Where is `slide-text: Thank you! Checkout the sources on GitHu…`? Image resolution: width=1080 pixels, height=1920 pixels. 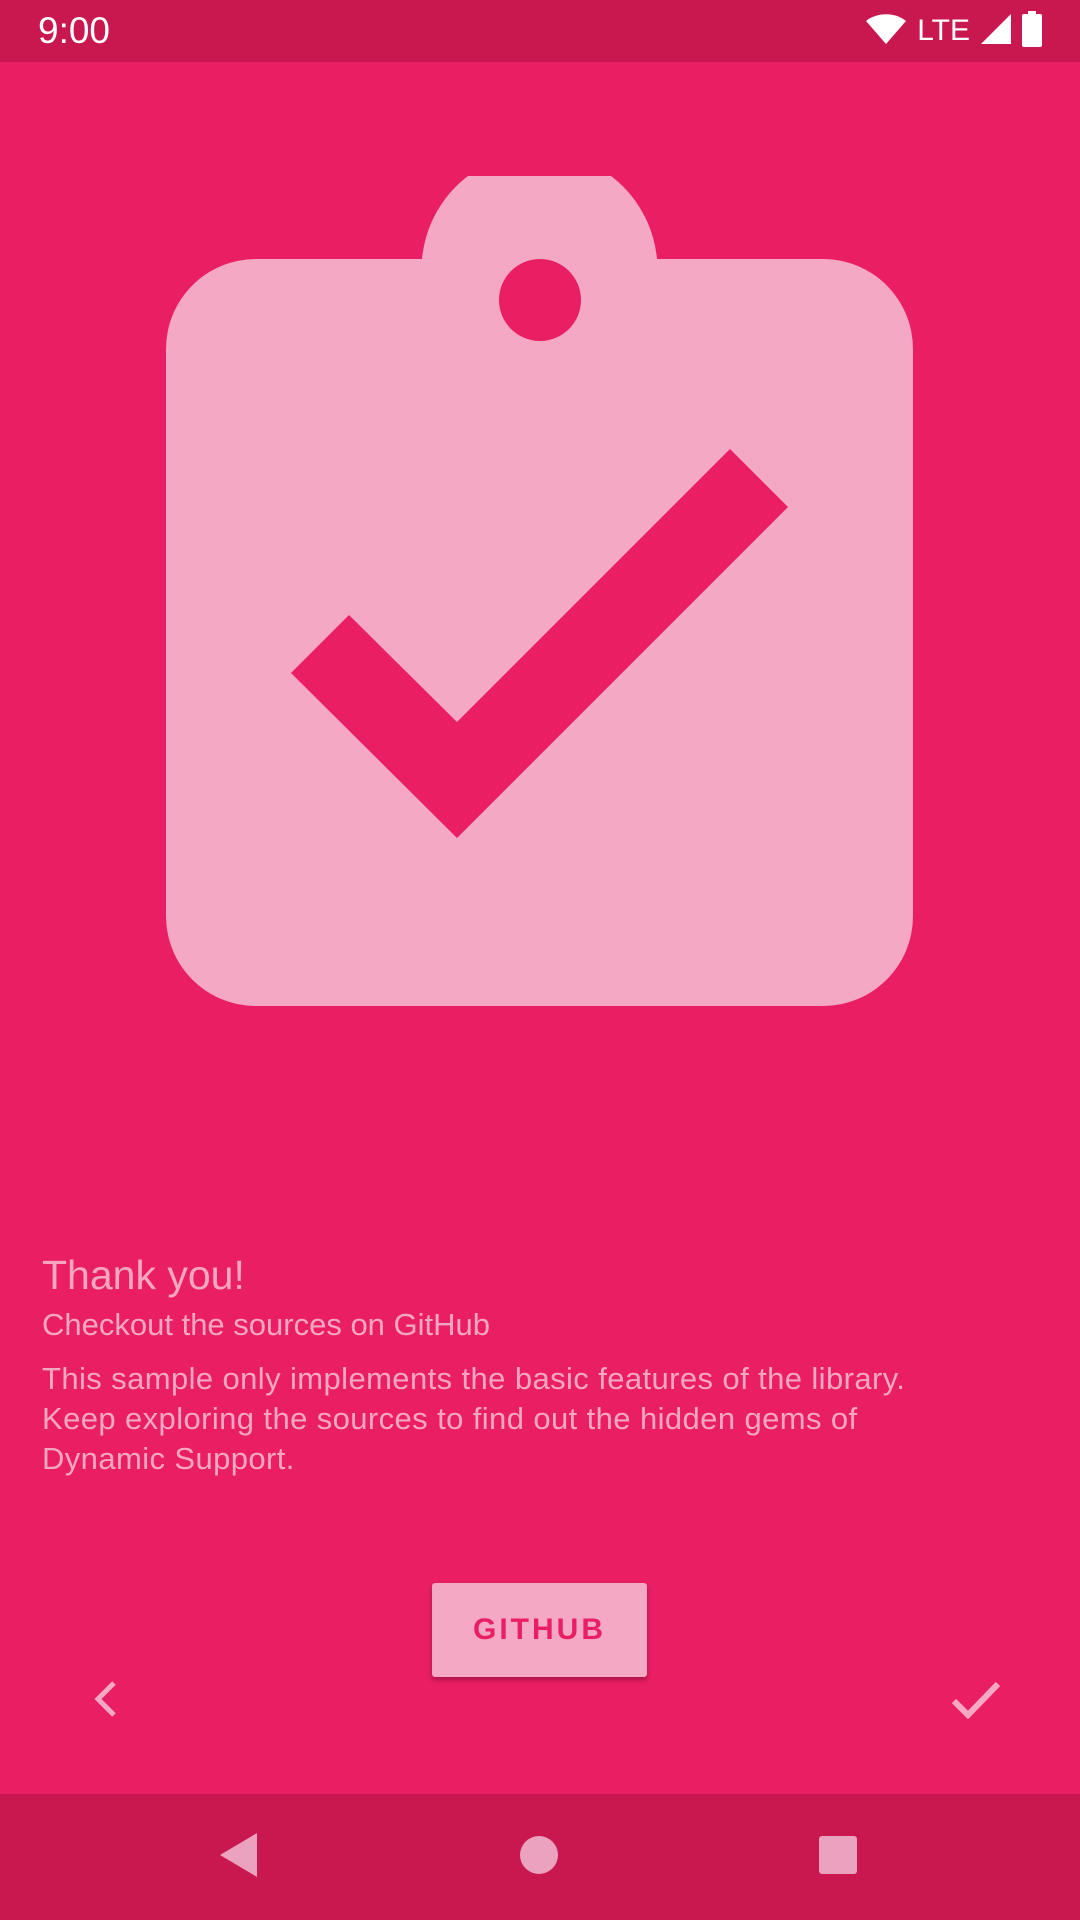 slide-text: Thank you! Checkout the sources on GitHu… is located at coordinates (542, 1364).